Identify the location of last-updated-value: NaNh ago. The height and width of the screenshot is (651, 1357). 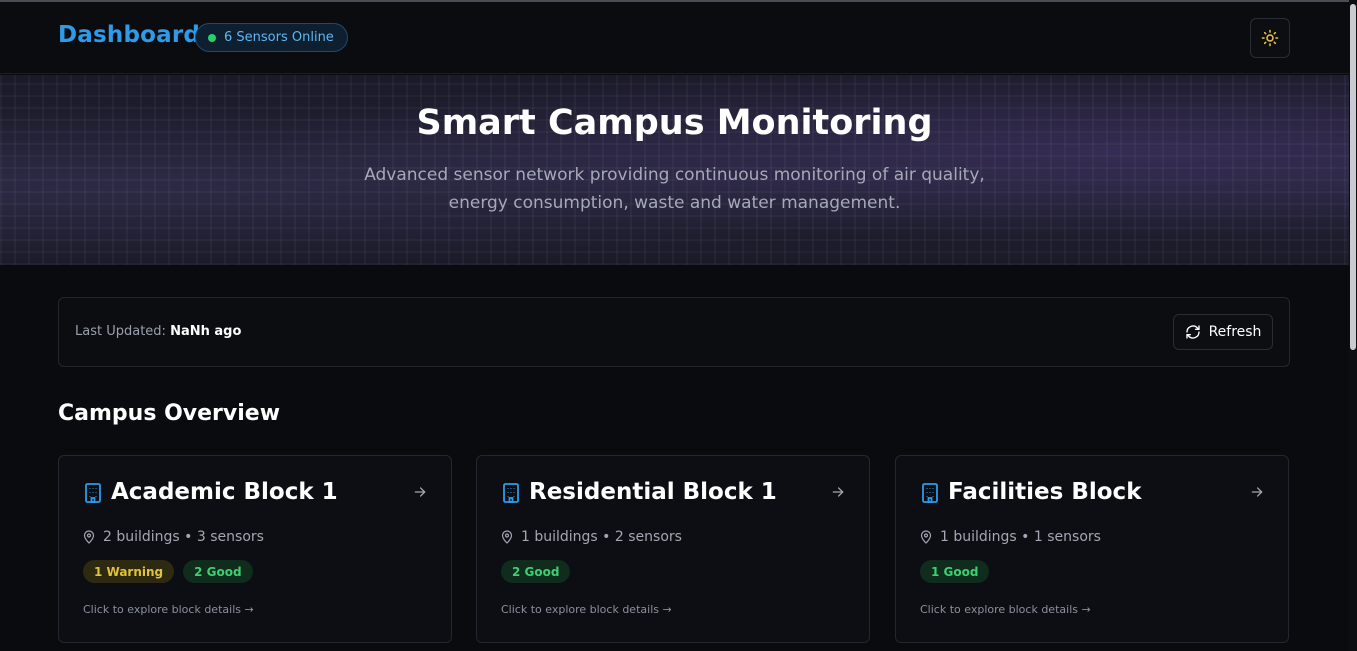
(206, 331).